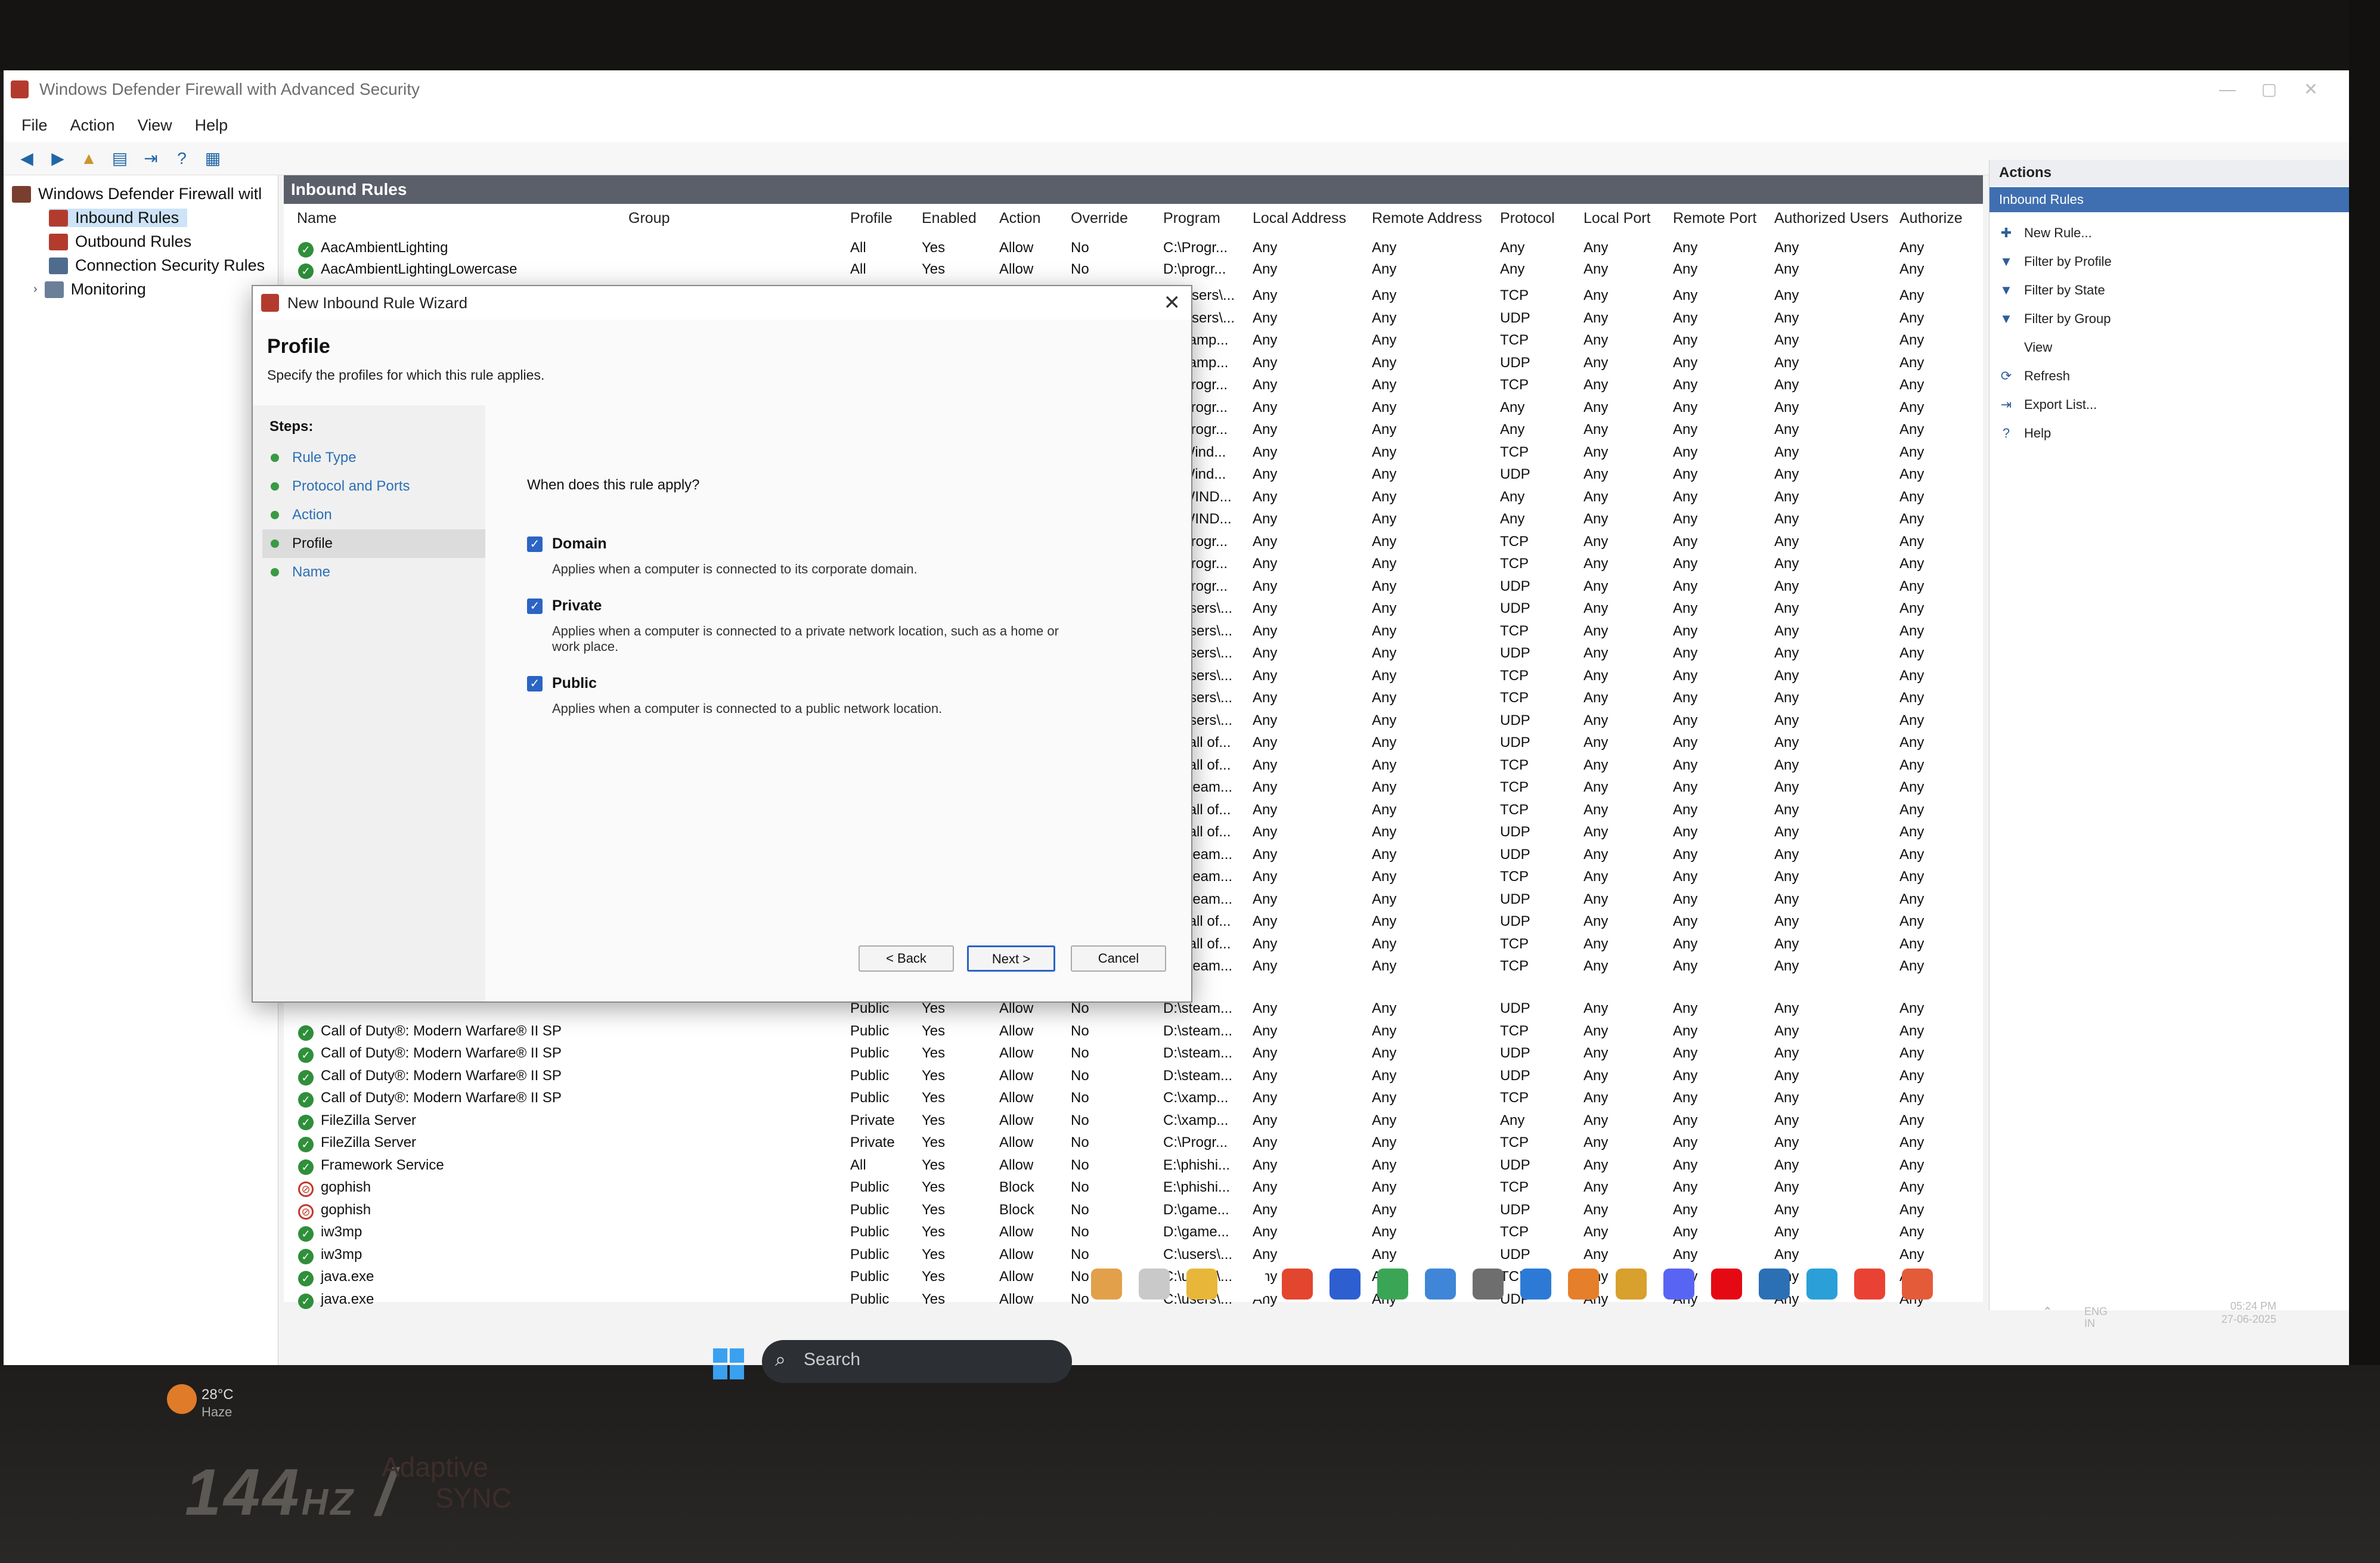 The width and height of the screenshot is (2380, 1563). Describe the element at coordinates (2034, 376) in the screenshot. I see `action-refresh: ⟳ Refresh` at that location.